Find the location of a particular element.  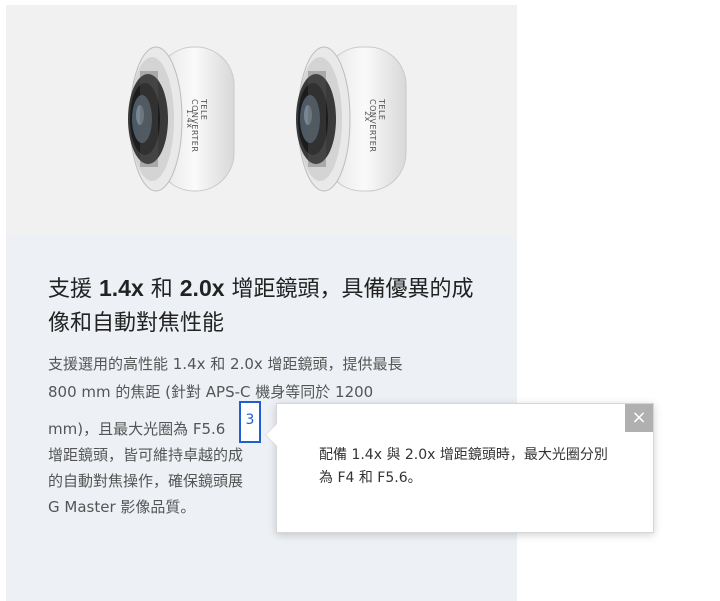

close-button: × is located at coordinates (639, 418).